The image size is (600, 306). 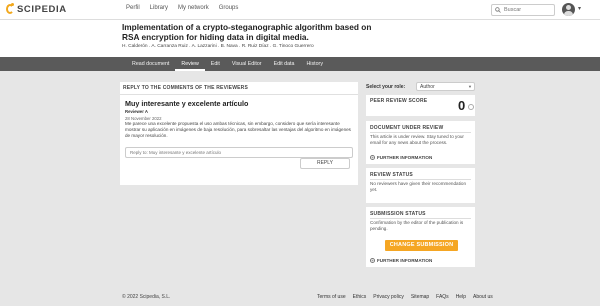 I want to click on reply-section-title: REPLY TO THE COMMENTS OF THE REVIEWERS, so click(x=186, y=88).